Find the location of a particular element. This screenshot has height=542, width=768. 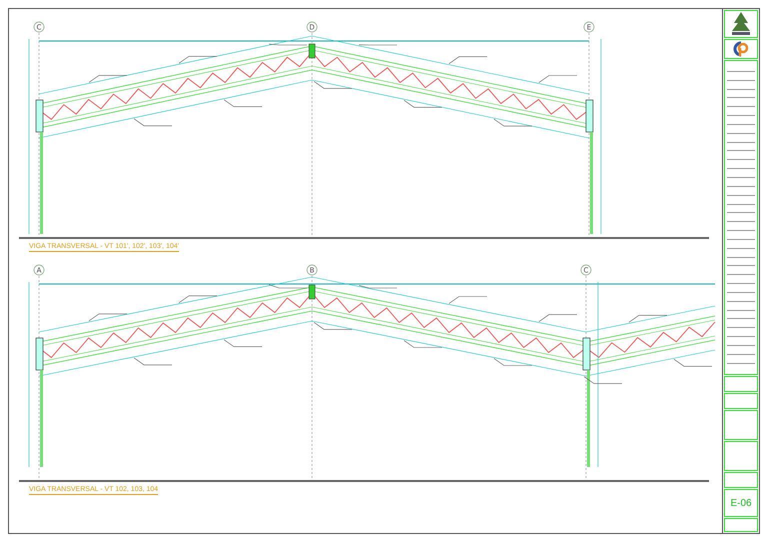

info-panel is located at coordinates (741, 384).